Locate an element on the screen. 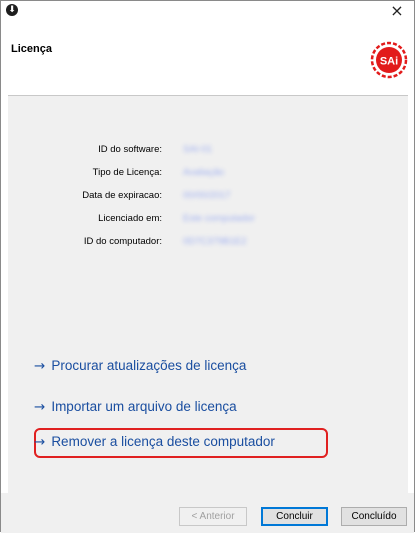  info-label: Tipo de Licença: is located at coordinates (127, 172).